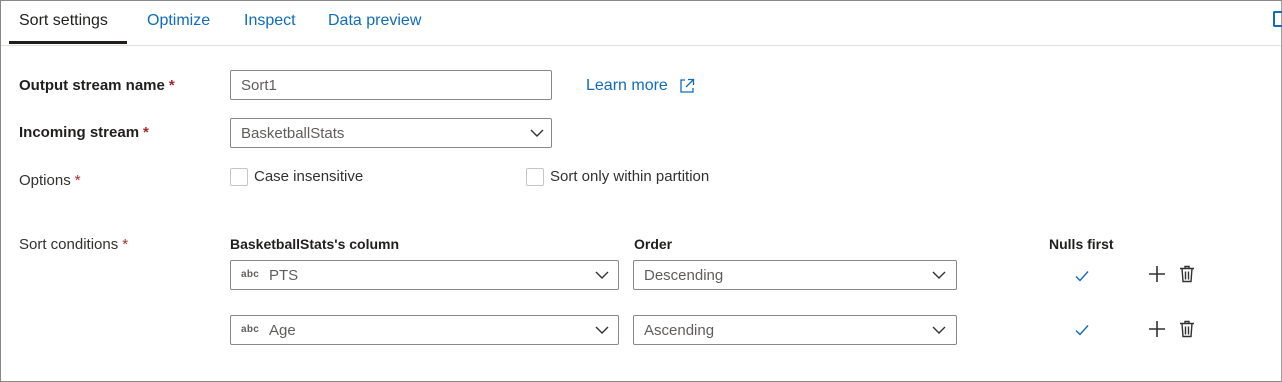 This screenshot has width=1282, height=382. I want to click on tab-data-preview: Data preview, so click(374, 21).